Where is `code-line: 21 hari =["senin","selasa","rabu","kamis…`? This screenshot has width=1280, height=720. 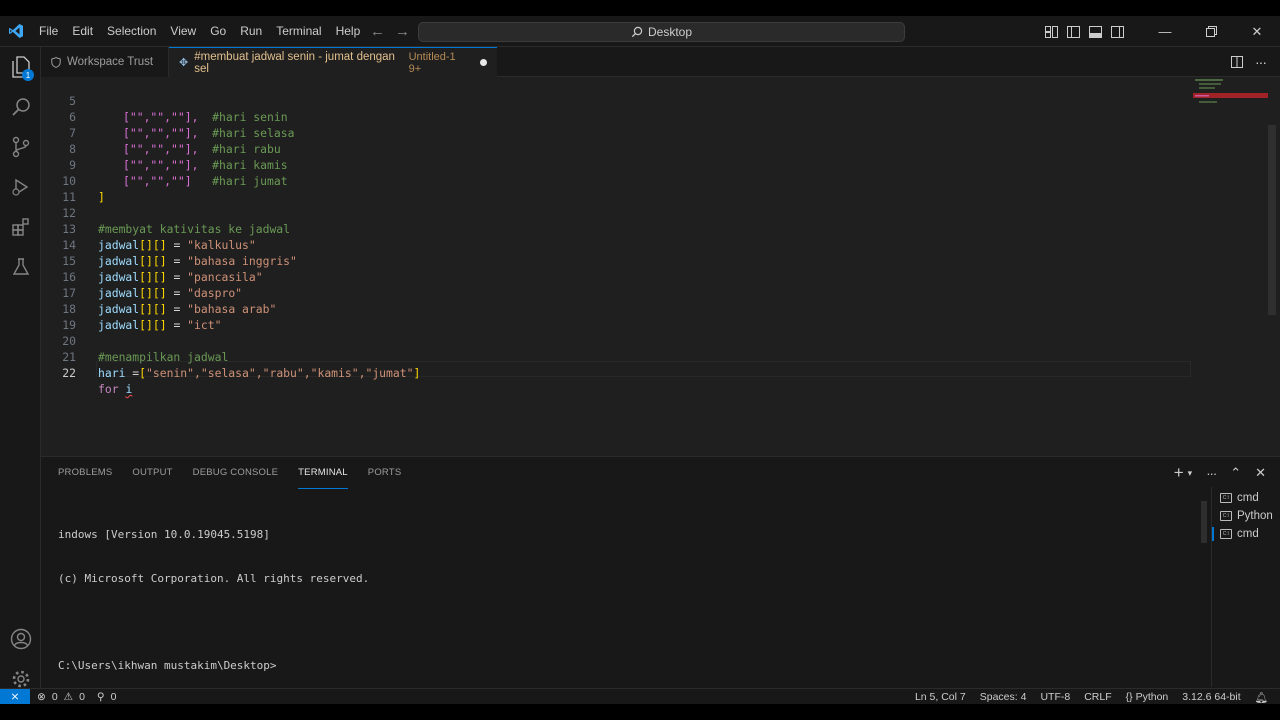
code-line: 21 hari =["senin","selasa","rabu","kamis… is located at coordinates (616, 356).